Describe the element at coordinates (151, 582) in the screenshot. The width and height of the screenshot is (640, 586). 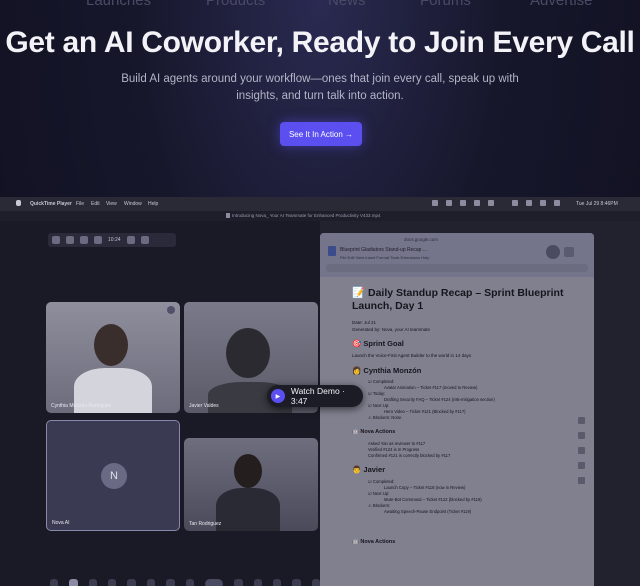
I see `emoji-icon` at that location.